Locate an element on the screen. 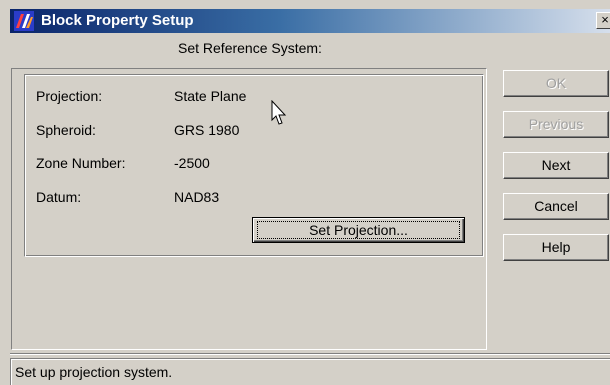  ok-label: OK is located at coordinates (556, 83).